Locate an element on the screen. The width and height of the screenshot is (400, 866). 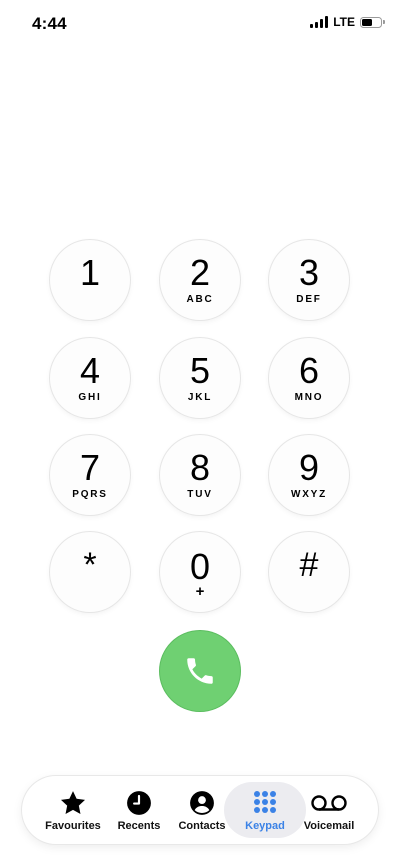
key-letters: GHI is located at coordinates (90, 397).